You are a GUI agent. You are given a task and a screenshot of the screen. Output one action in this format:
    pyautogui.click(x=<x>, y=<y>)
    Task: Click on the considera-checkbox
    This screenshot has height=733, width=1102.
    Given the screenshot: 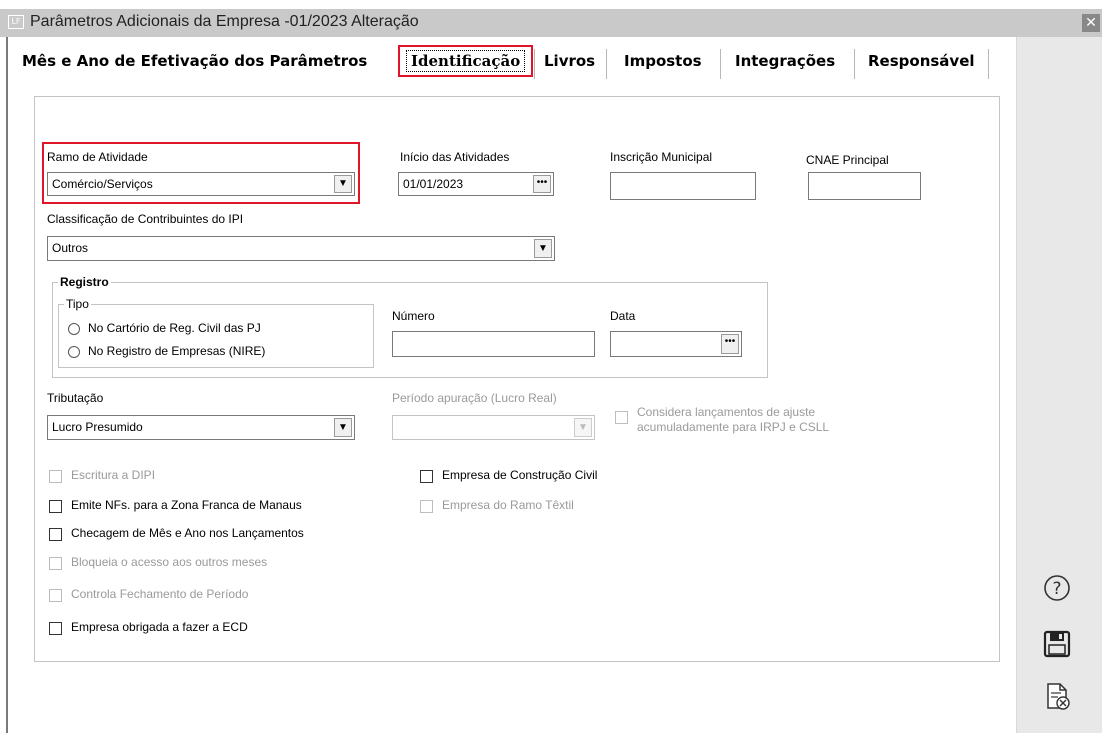 What is the action you would take?
    pyautogui.click(x=621, y=417)
    